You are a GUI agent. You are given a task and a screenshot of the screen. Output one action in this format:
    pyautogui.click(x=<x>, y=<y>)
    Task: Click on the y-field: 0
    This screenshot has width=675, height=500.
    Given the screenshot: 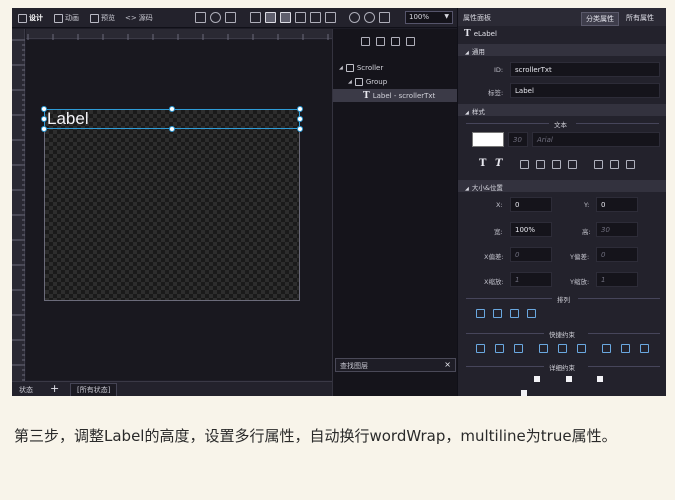 What is the action you would take?
    pyautogui.click(x=617, y=204)
    